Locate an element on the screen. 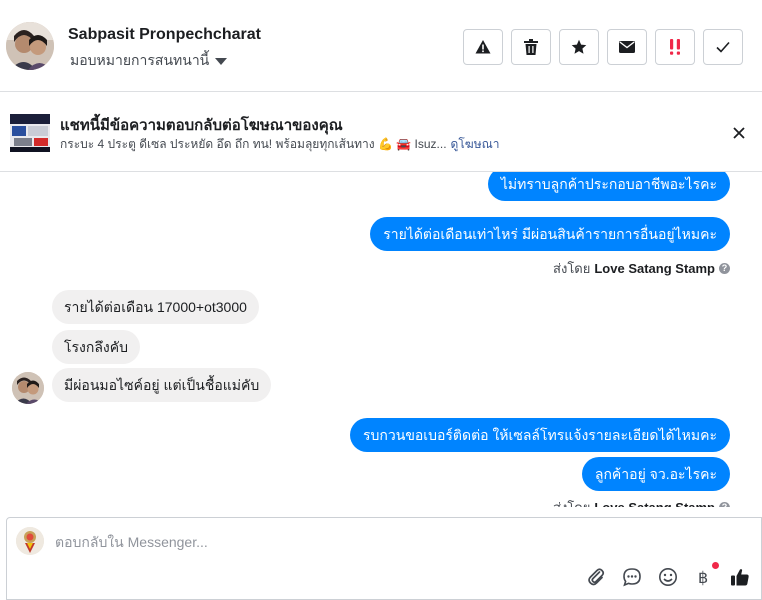 This screenshot has height=600, width=762. contact-avatar-small is located at coordinates (28, 388).